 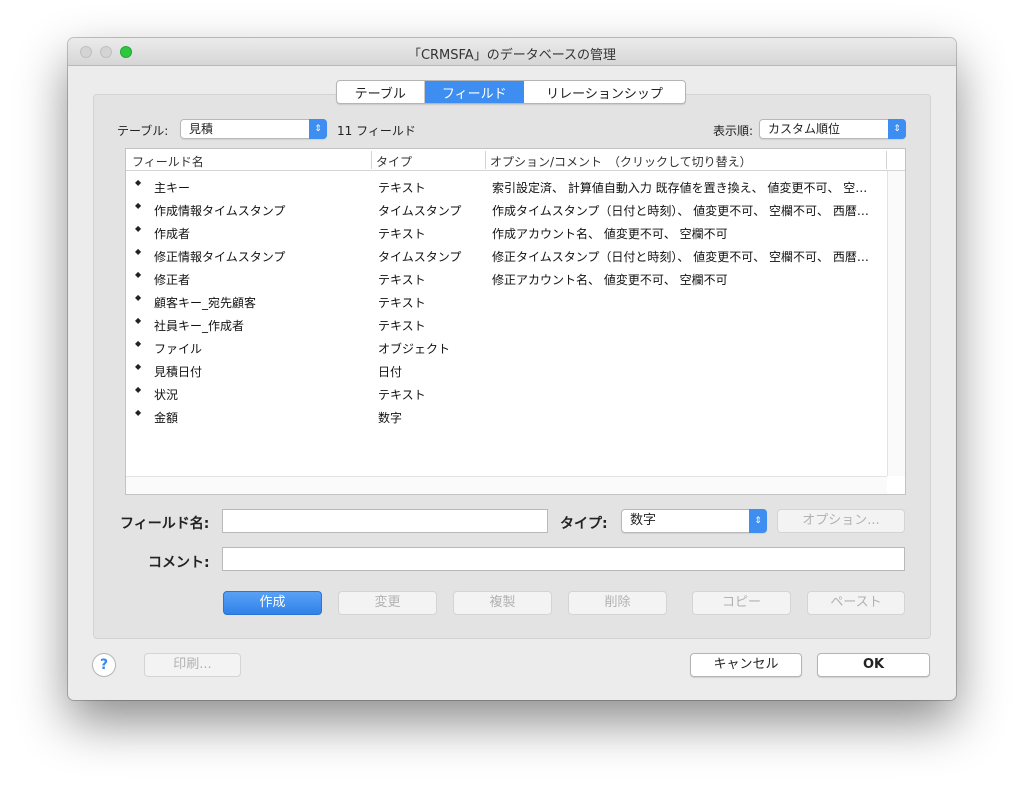 What do you see at coordinates (474, 92) in the screenshot?
I see `tab-fields: フィールド` at bounding box center [474, 92].